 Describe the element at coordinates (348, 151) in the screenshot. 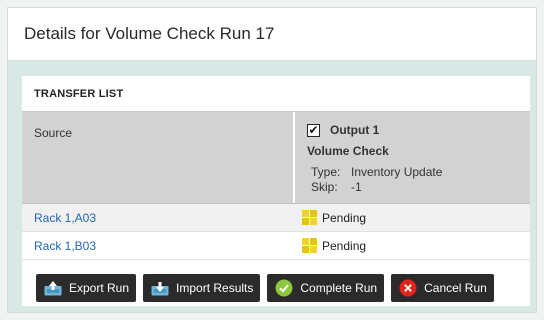

I see `output-subtitle: Volume Check` at that location.